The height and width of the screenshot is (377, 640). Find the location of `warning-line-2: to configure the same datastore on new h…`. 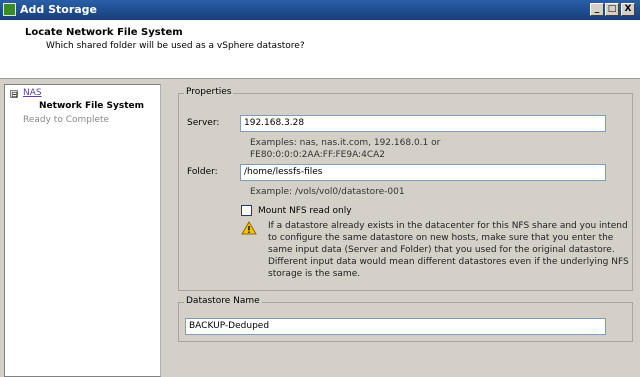

warning-line-2: to configure the same datastore on new h… is located at coordinates (441, 238).